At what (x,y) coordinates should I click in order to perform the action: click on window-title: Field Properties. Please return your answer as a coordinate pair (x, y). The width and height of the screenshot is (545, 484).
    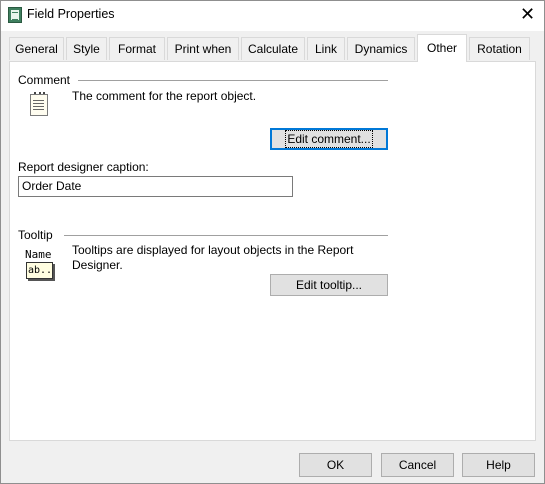
    Looking at the image, I should click on (71, 14).